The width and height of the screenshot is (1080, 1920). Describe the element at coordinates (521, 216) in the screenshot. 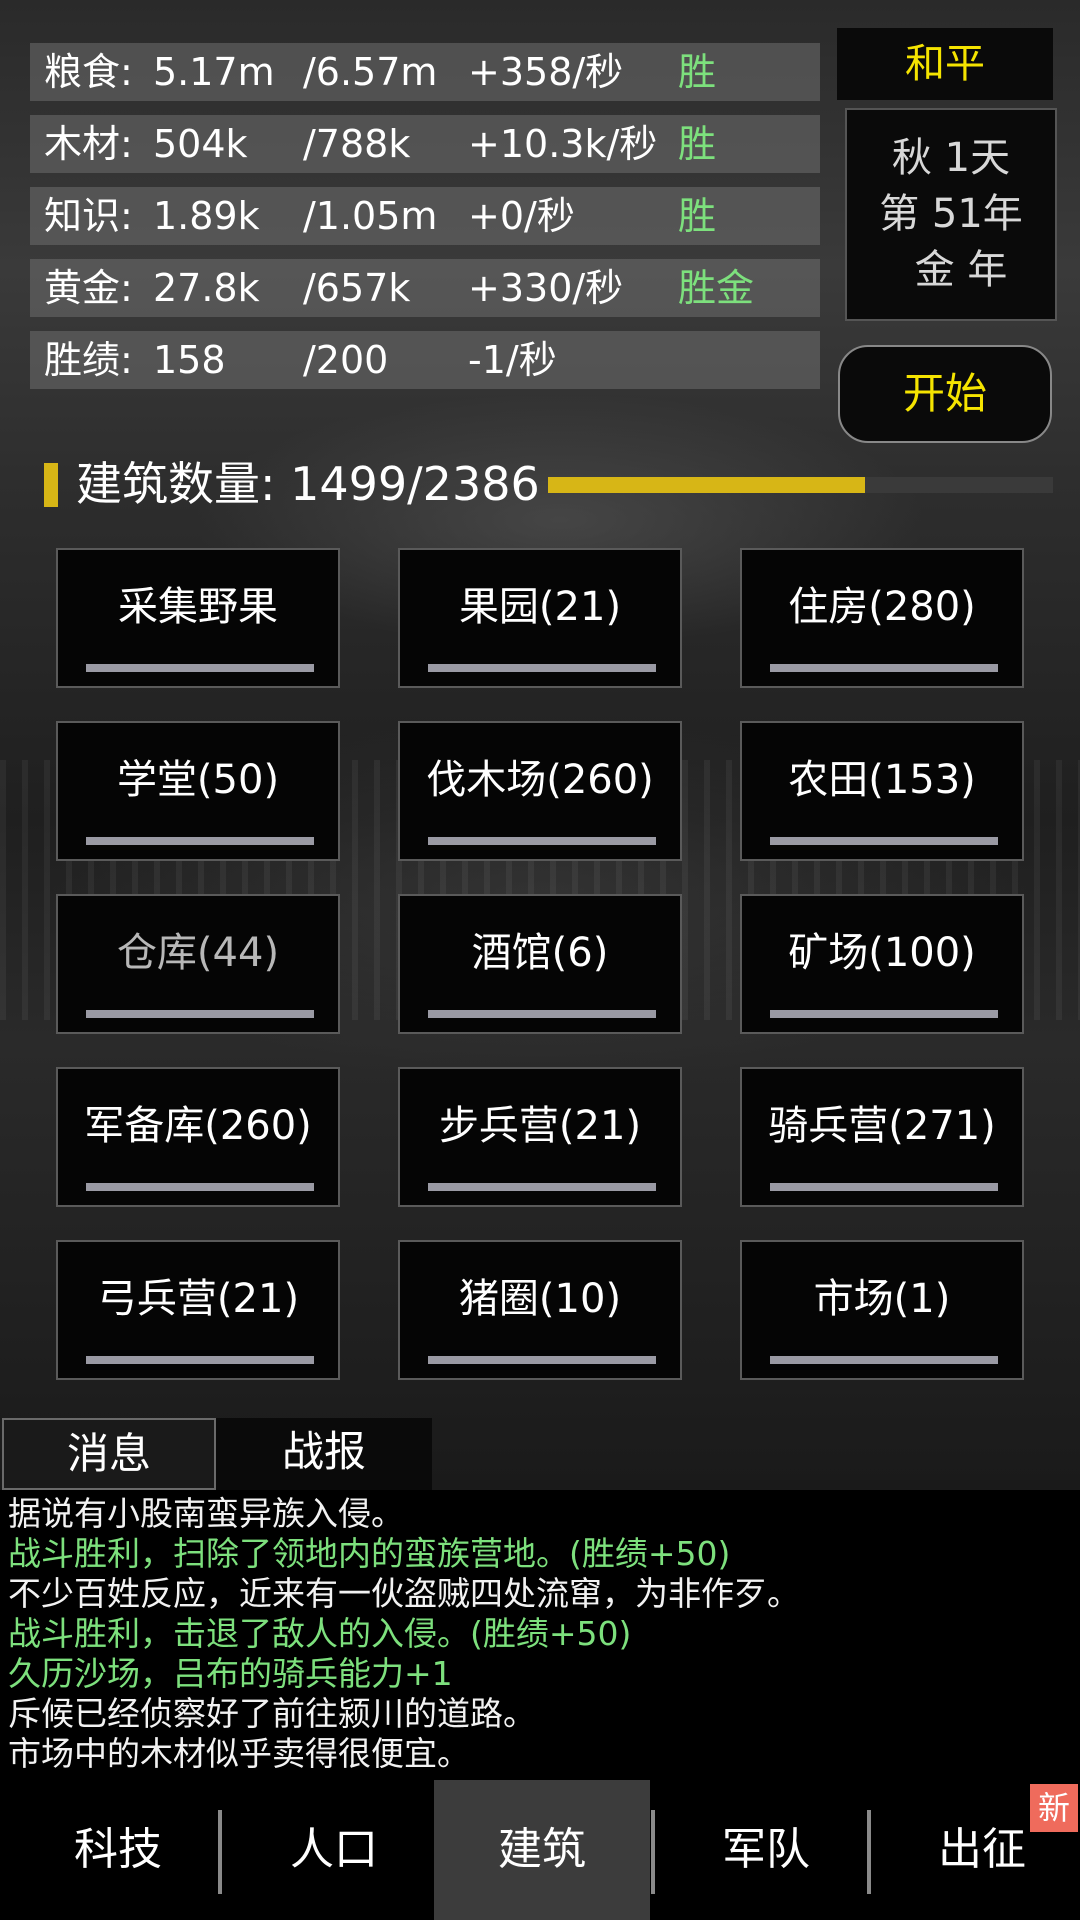

I see `resource-rate: +0/秒` at that location.